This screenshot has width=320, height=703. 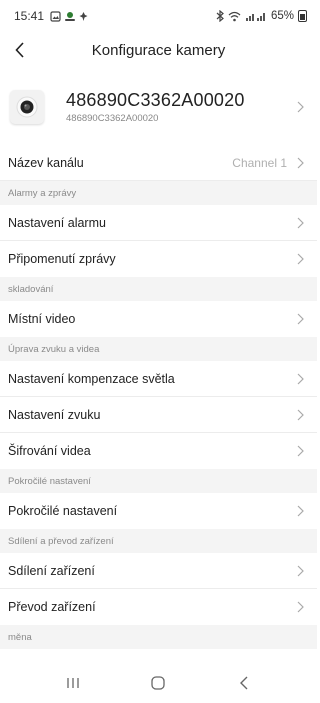 I want to click on sound-settings-label: Nastavení zvuku, so click(x=54, y=414).